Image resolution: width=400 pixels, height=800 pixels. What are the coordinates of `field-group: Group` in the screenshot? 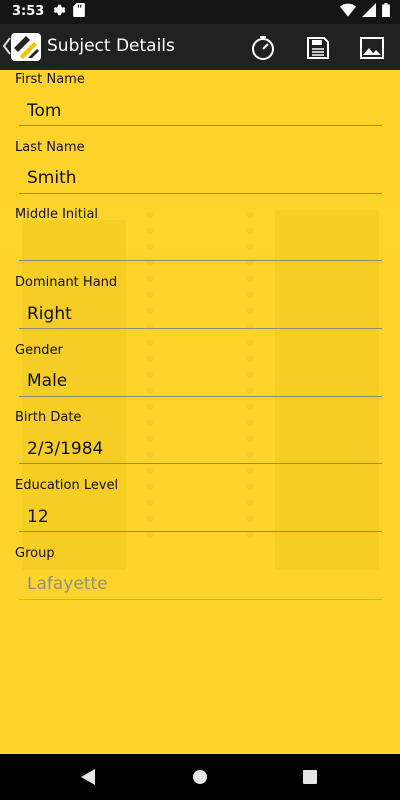 It's located at (200, 578).